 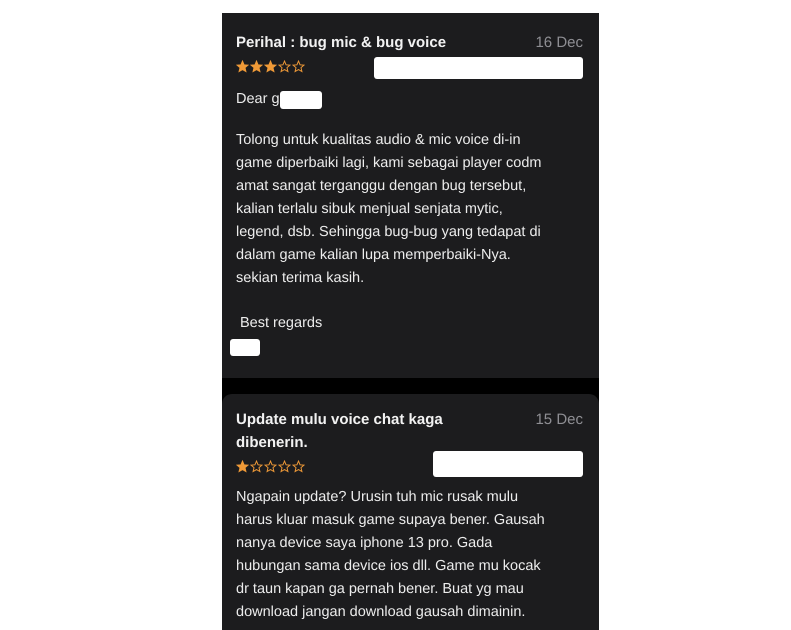 I want to click on review-body: Tolong untuk kualitas audio & mic voice di-in game diperbaiki lagi, kami sebagai player codm amat sangat terganggu dengan bug tersebut, kalian terlalu sibuk menjual senjata mytic, legend, dsb. Sehingga bug-bug yang tedapat di dalam game kalian lupa memperbaiki-Nya. sekian terima kasih., so click(x=389, y=209).